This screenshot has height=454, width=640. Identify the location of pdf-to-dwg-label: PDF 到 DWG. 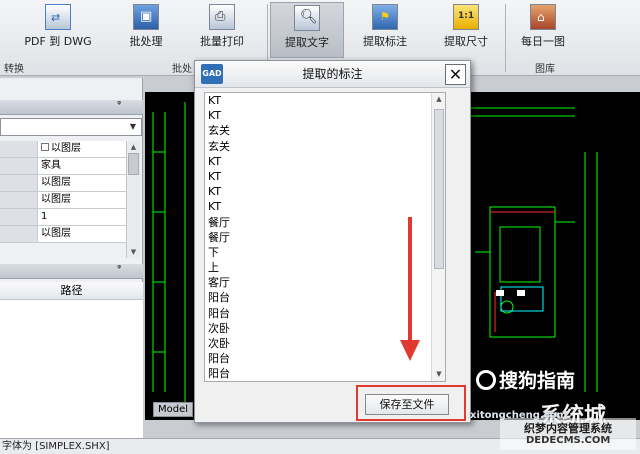
(58, 41).